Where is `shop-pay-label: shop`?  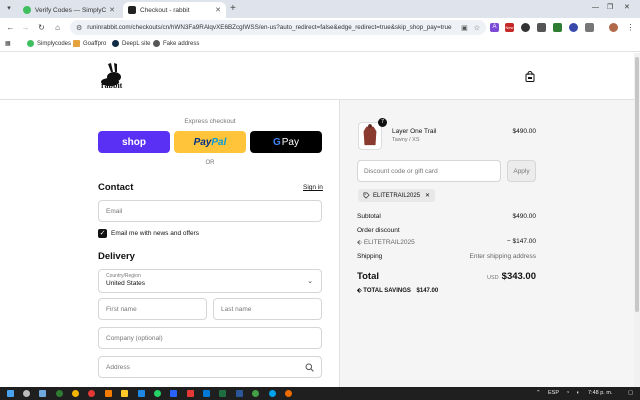 shop-pay-label: shop is located at coordinates (134, 142).